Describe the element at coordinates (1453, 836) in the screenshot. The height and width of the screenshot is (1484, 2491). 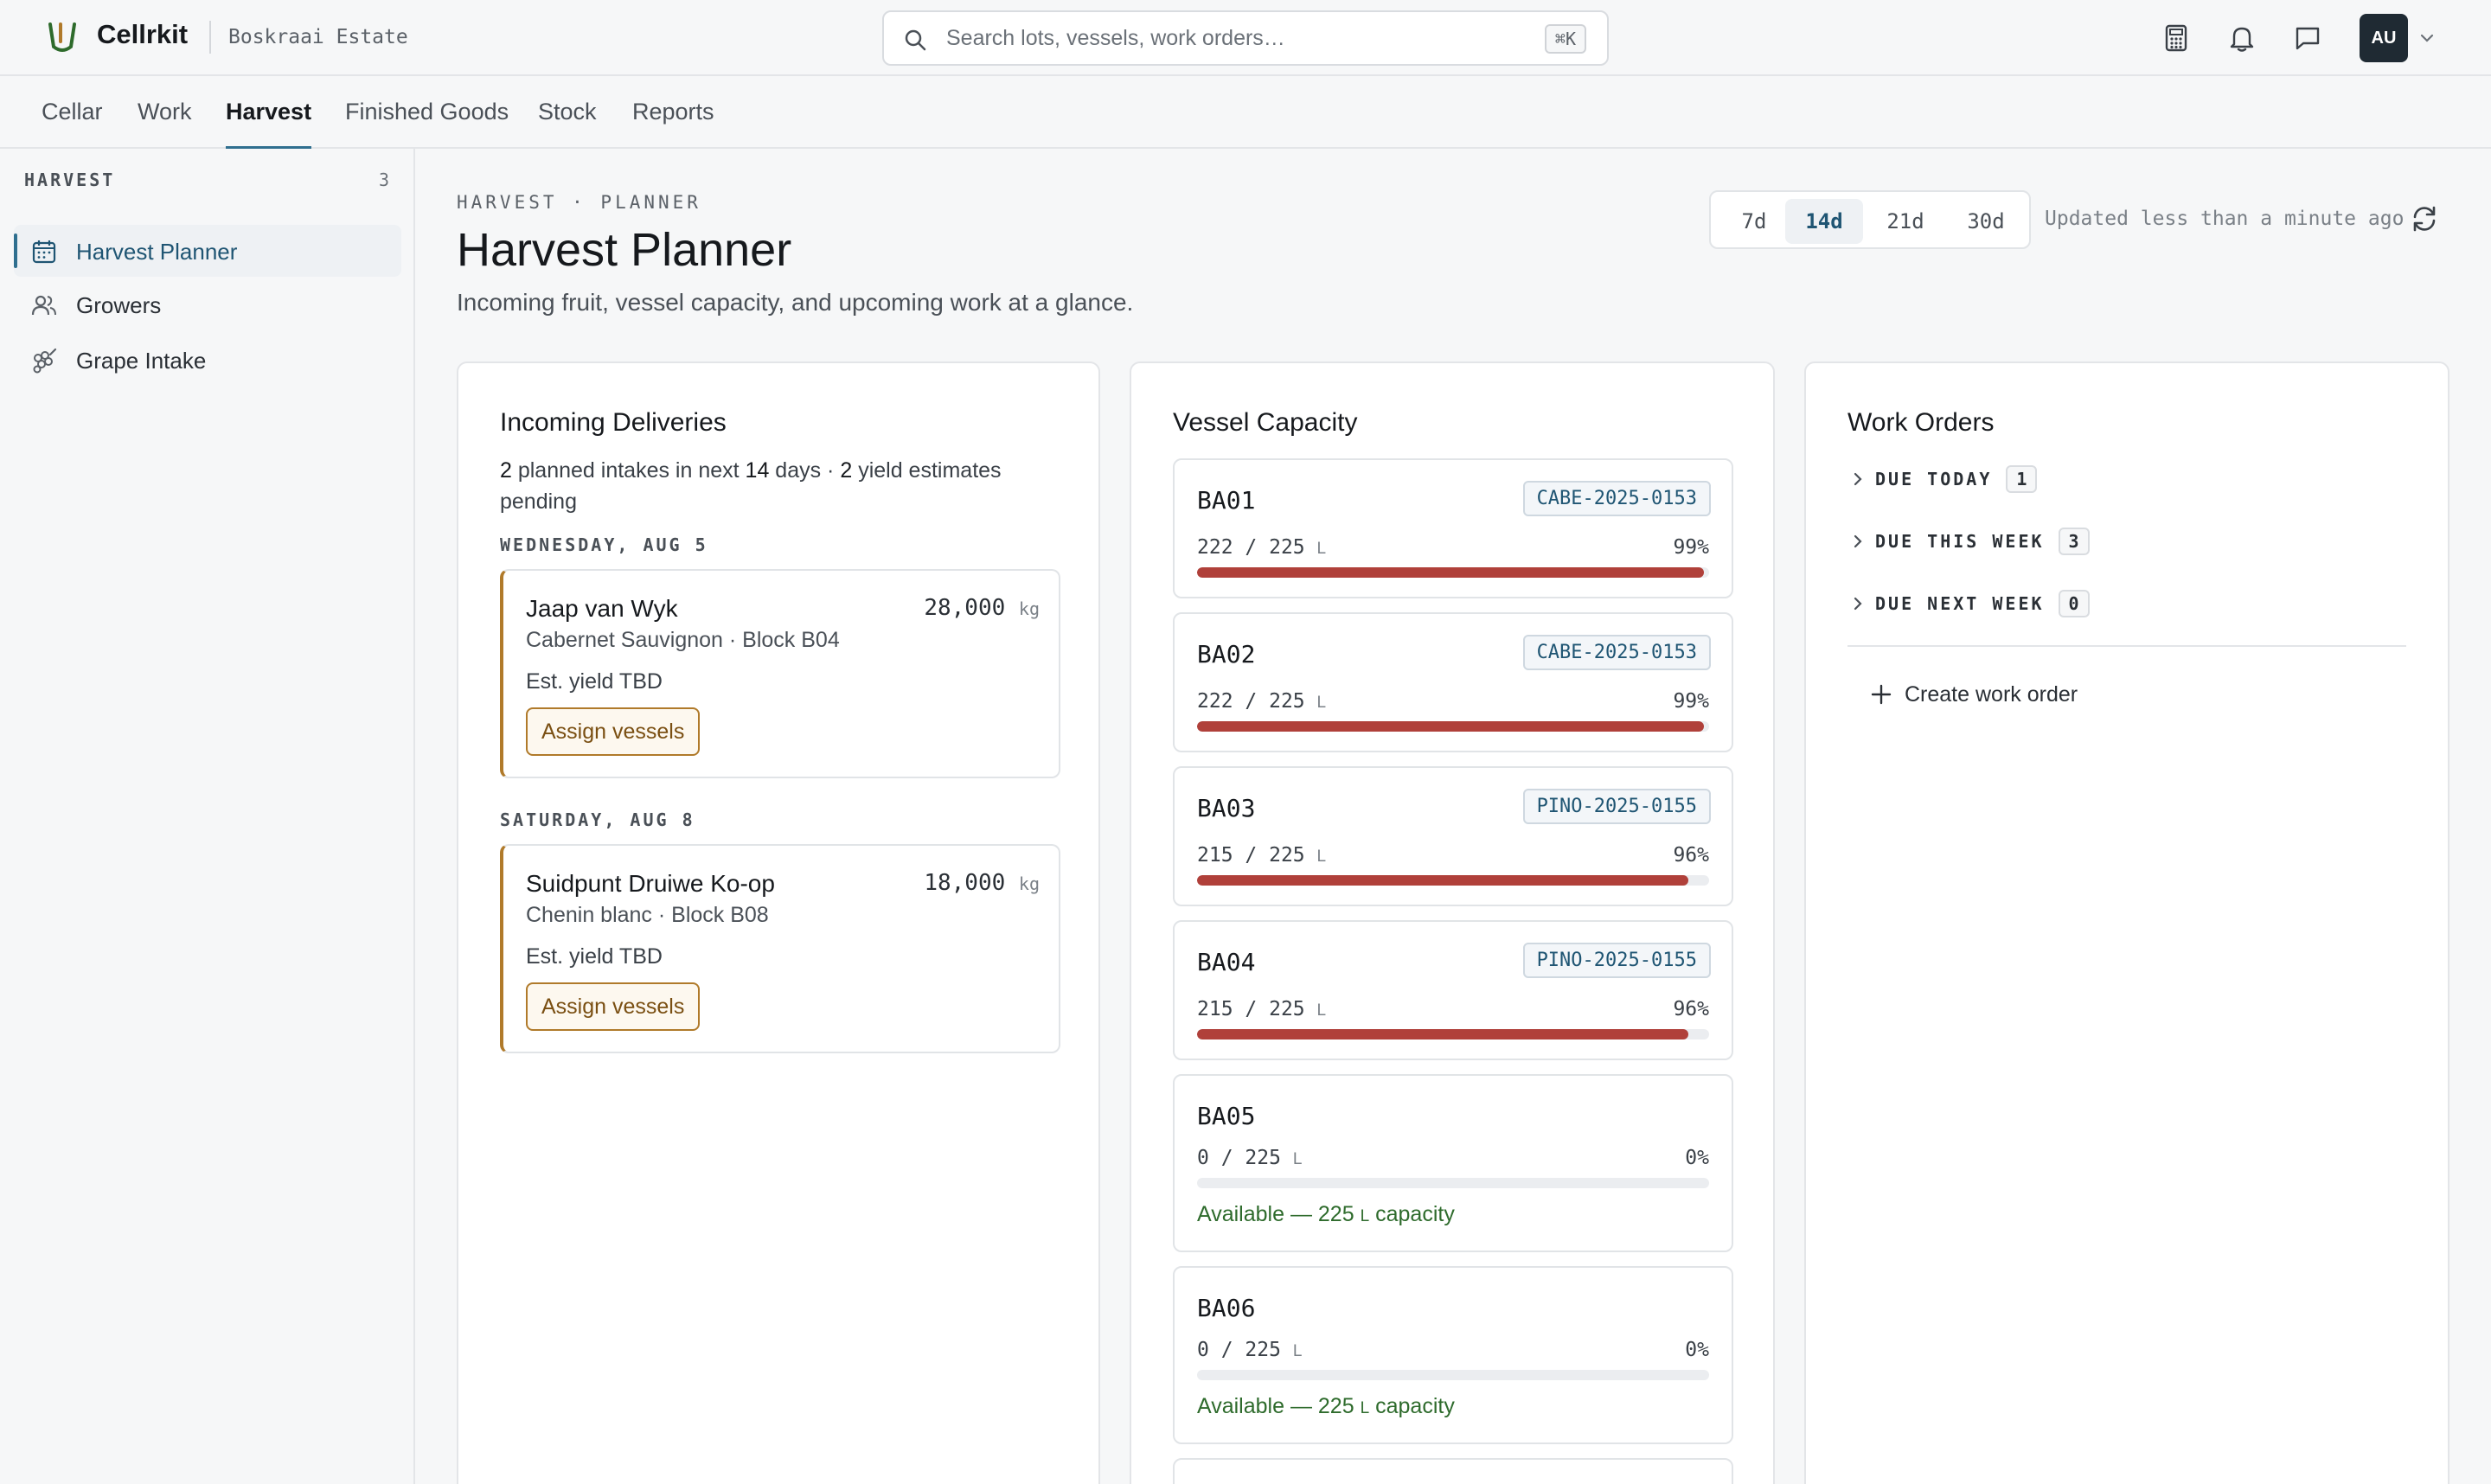
I see `vessel-card: BA03 PINO-2025-0155 215 / 225 L 96%` at that location.